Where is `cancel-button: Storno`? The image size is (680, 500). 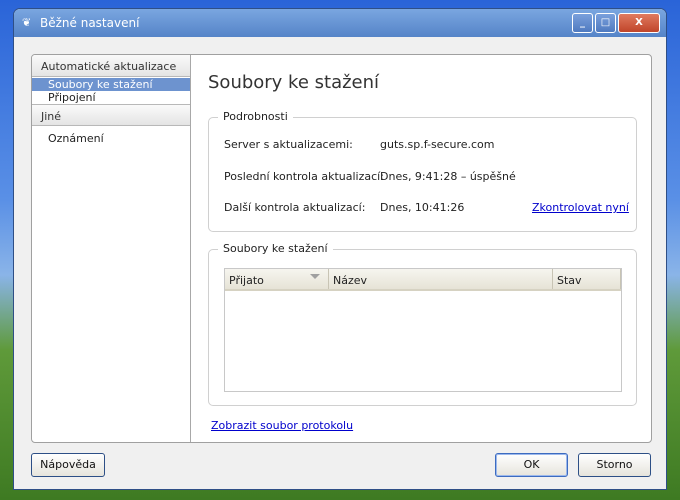 cancel-button: Storno is located at coordinates (614, 465).